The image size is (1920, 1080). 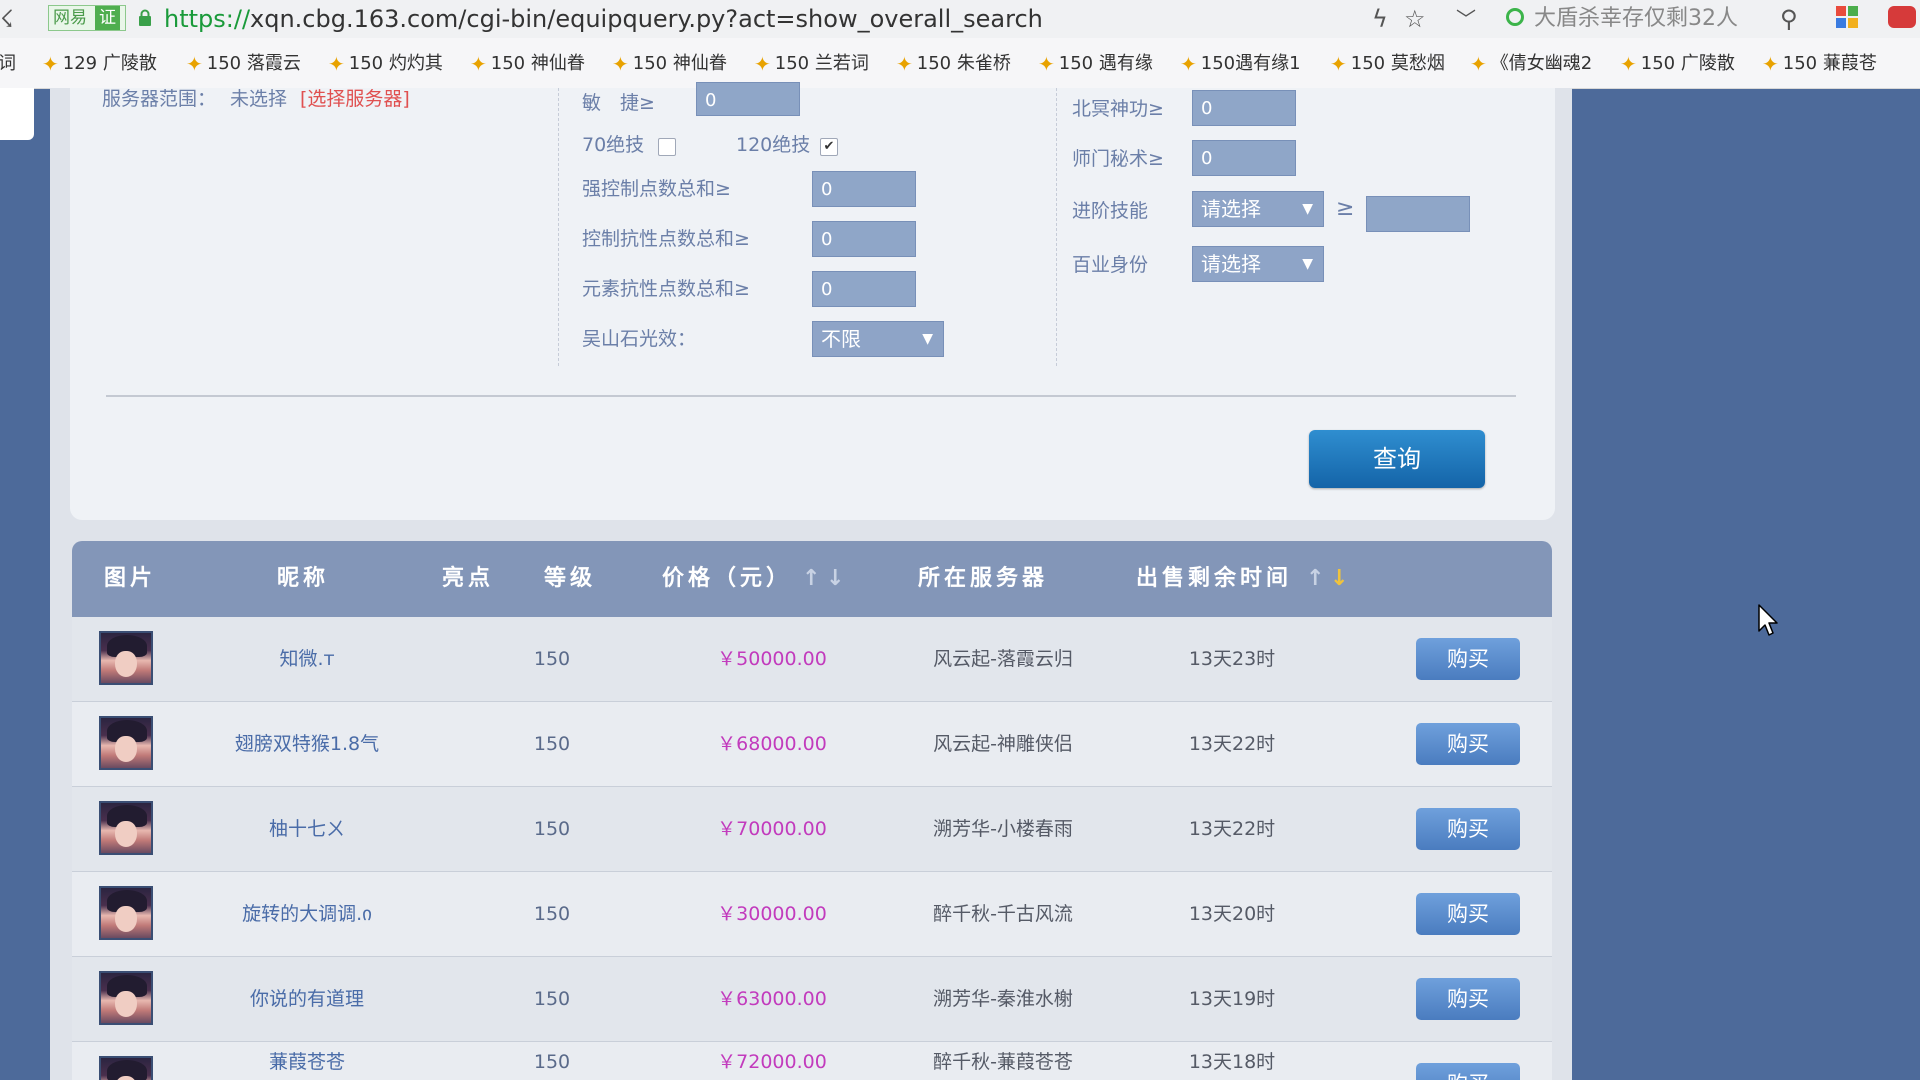 What do you see at coordinates (1118, 159) in the screenshot?
I see `shimen-label: 师门秘术≥` at bounding box center [1118, 159].